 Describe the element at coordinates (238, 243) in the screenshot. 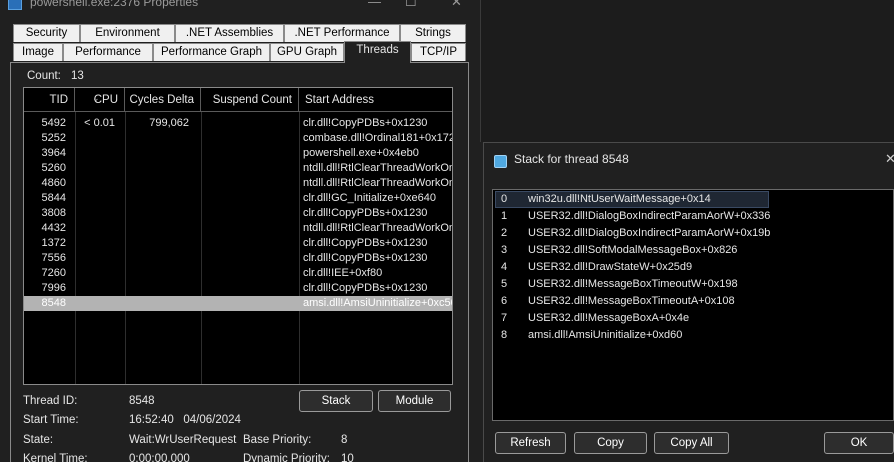

I see `thread-row: 1372 clr.dll!CopyPDBs+0x1230` at that location.